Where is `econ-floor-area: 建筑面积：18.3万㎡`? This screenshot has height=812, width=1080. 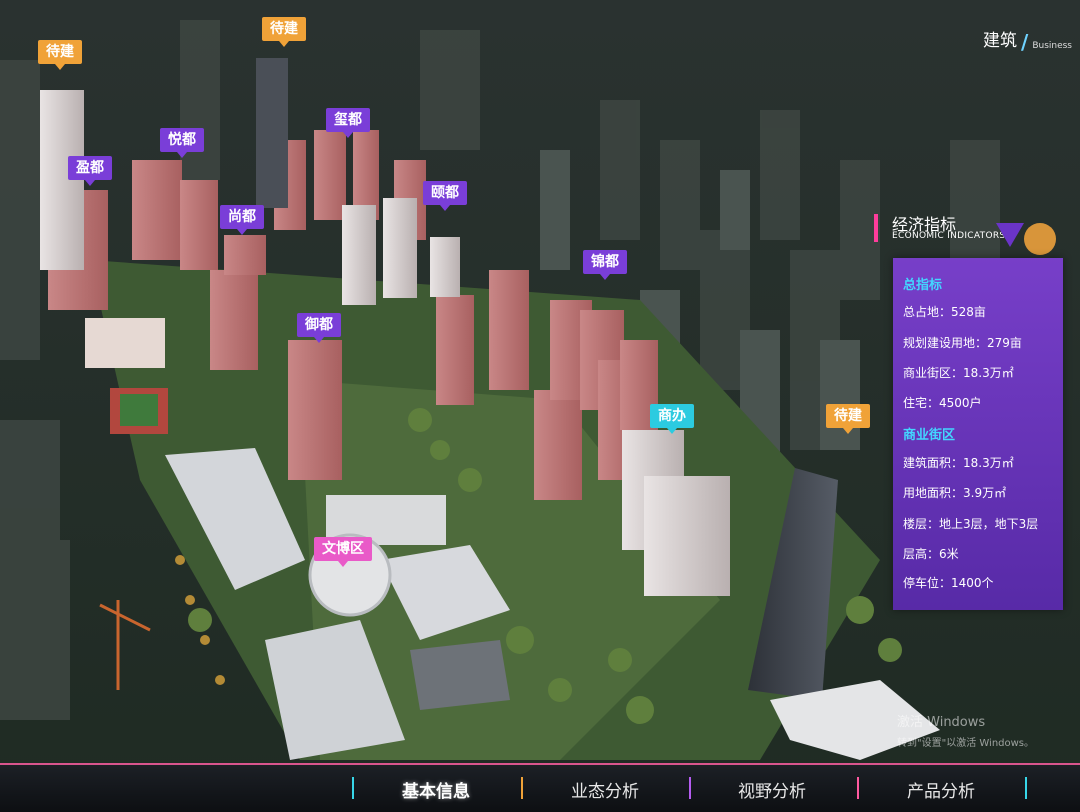
econ-floor-area: 建筑面积：18.3万㎡ is located at coordinates (958, 463).